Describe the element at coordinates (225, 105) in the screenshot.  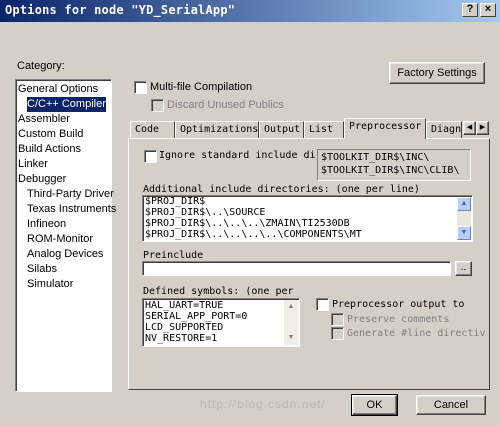
I see `discard-unused-label: Discard Unused Publics` at that location.